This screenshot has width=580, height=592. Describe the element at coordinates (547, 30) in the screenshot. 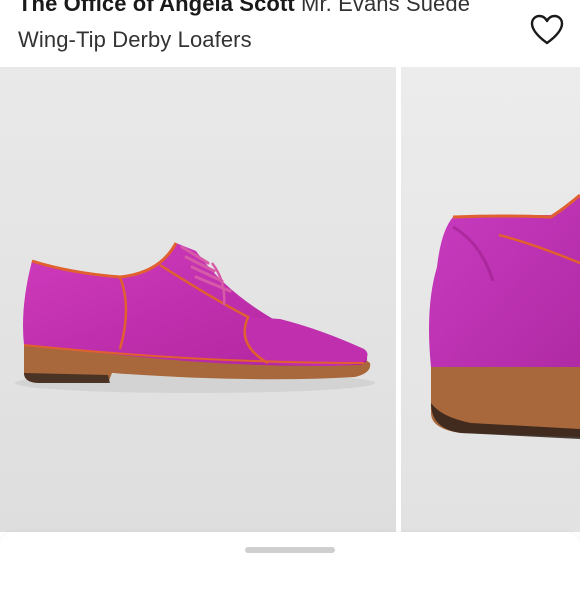

I see `heart-icon` at that location.